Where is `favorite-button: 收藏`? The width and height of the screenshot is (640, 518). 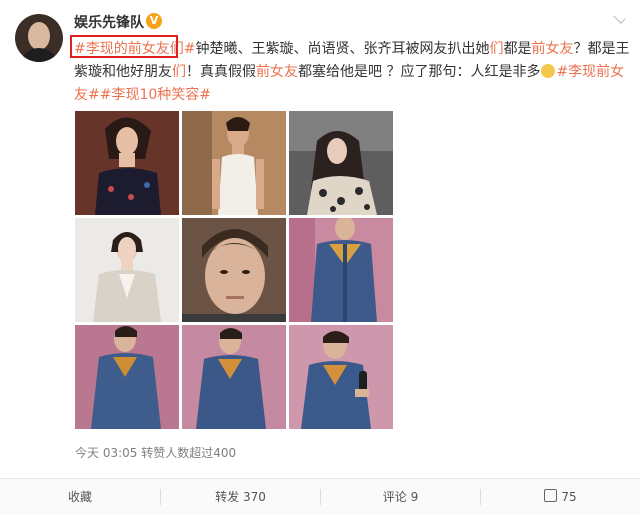 favorite-button: 收藏 is located at coordinates (80, 497).